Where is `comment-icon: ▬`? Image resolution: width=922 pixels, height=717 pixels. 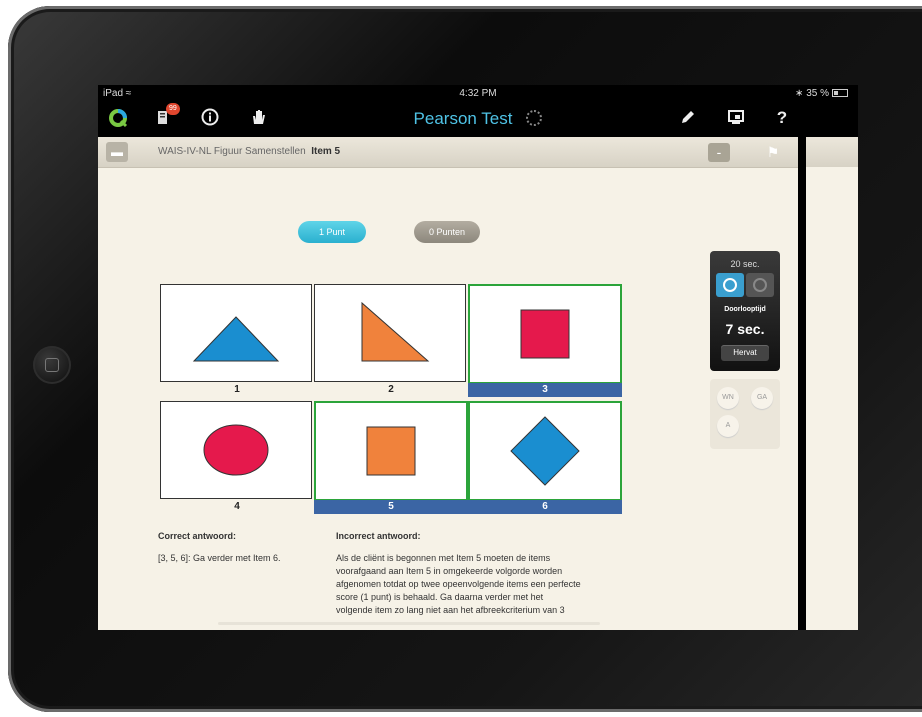
comment-icon: ▬ is located at coordinates (117, 152).